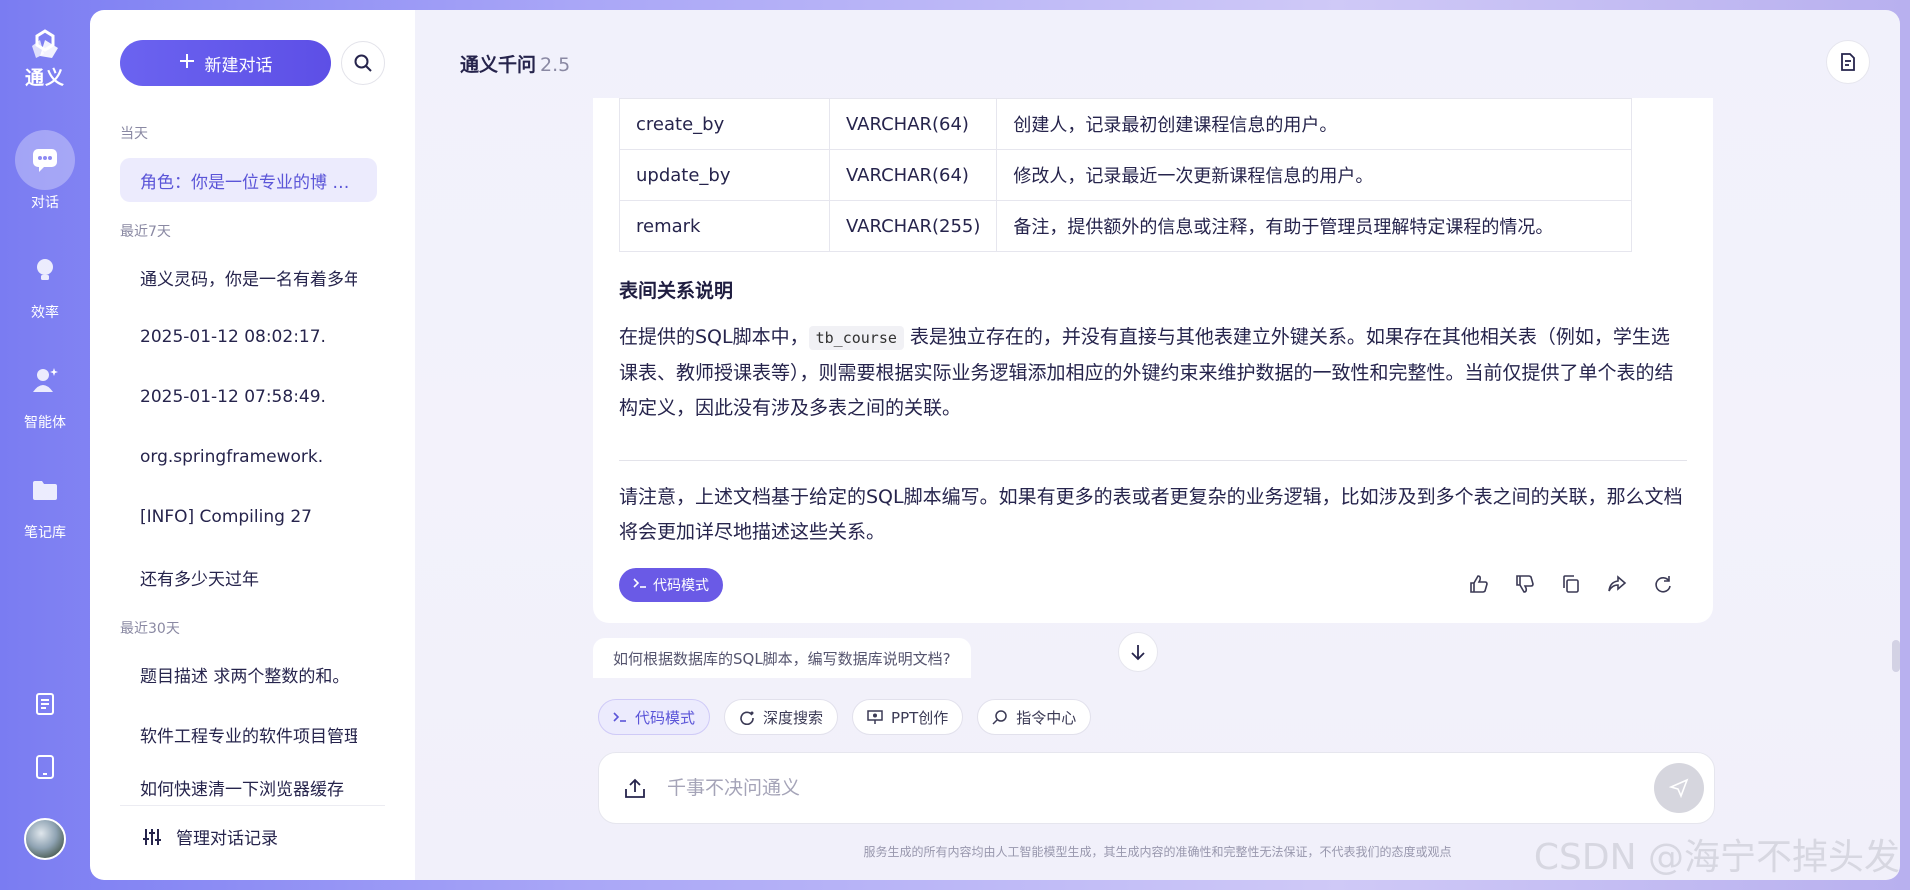 The height and width of the screenshot is (890, 1910). I want to click on table-cell: remark, so click(724, 226).